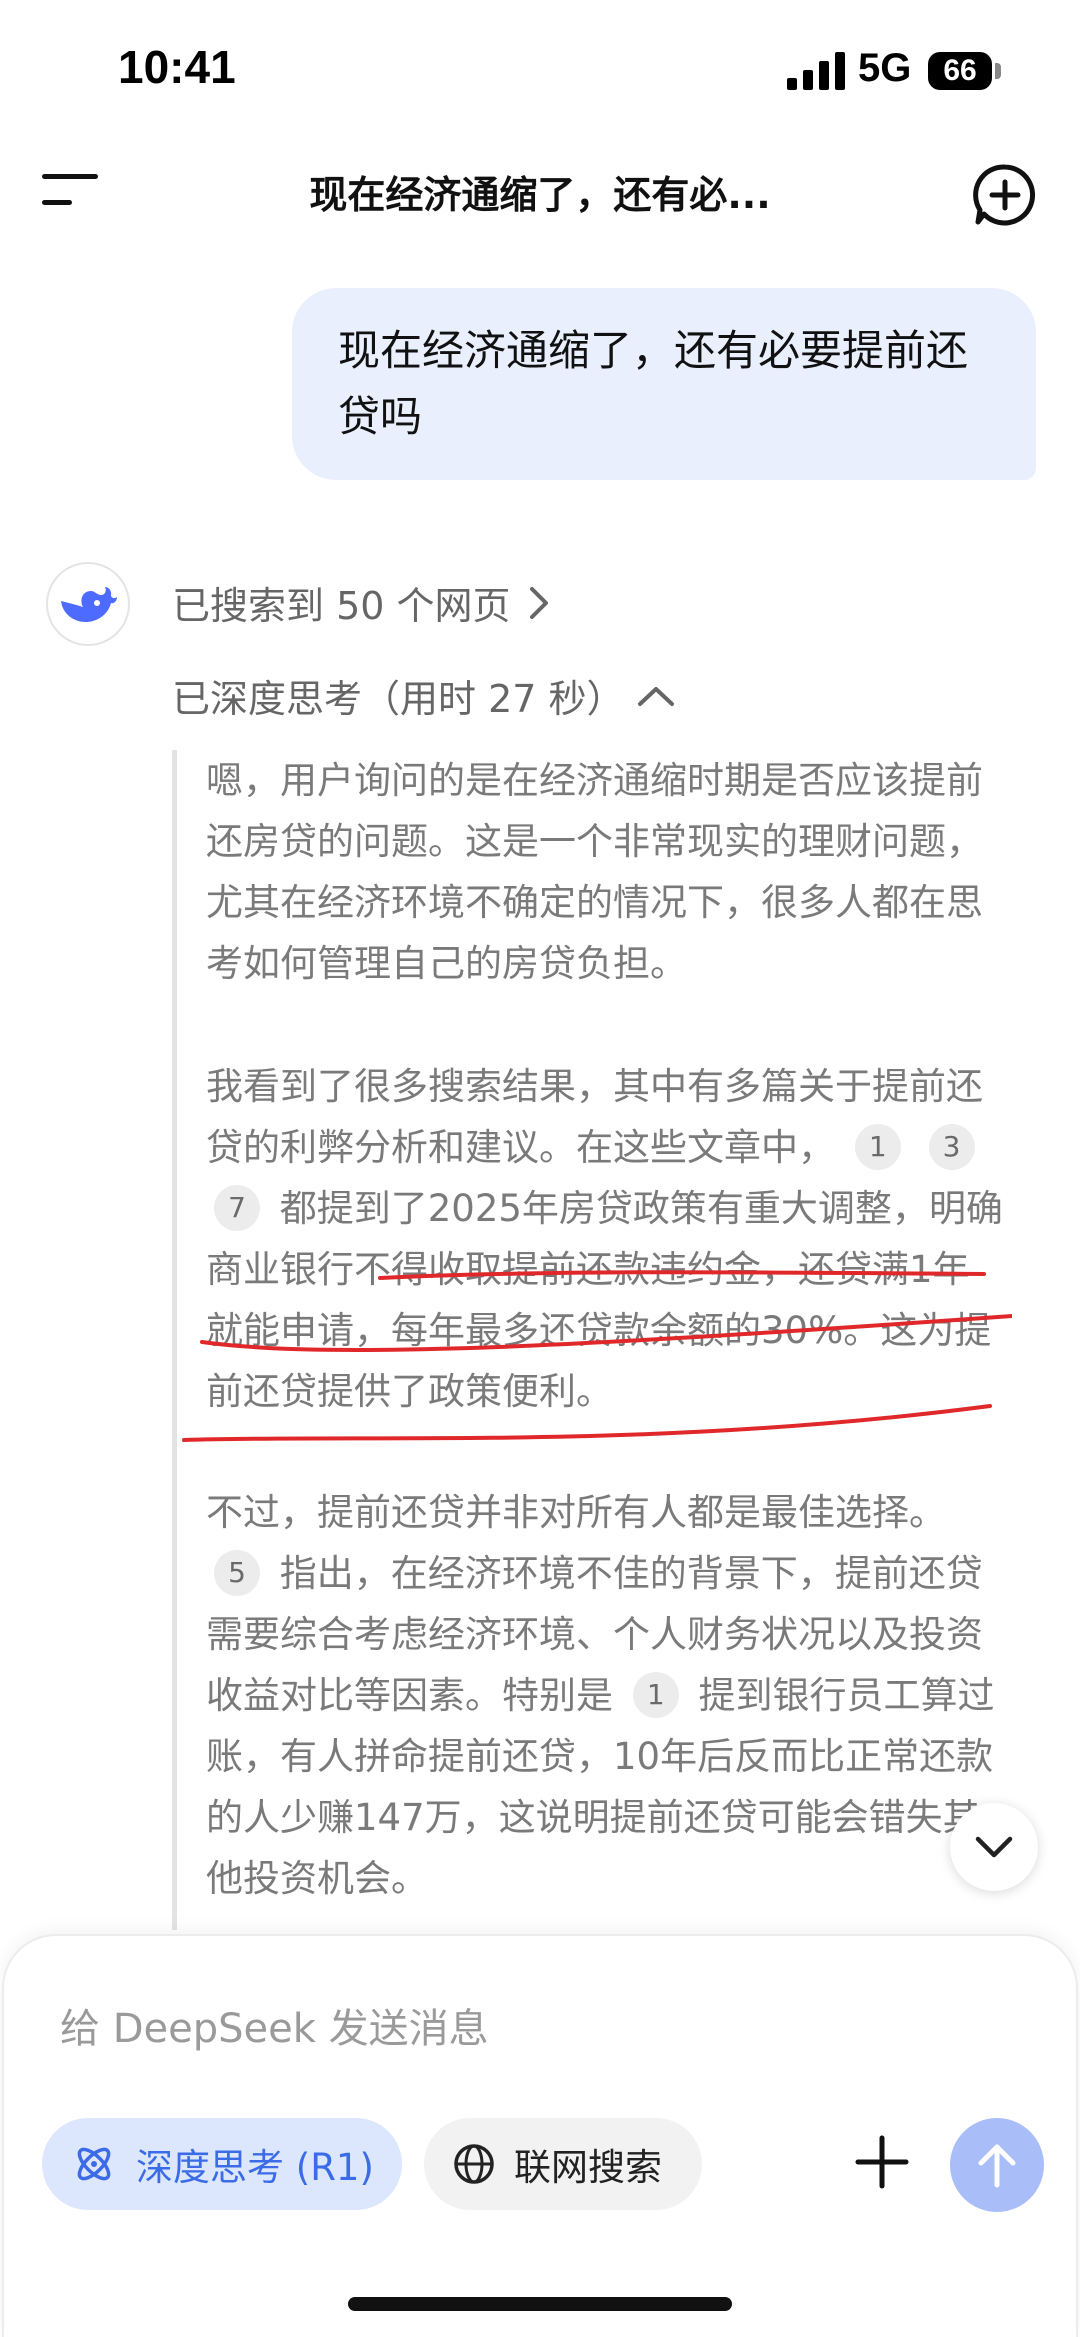 Image resolution: width=1080 pixels, height=2337 pixels. What do you see at coordinates (255, 2167) in the screenshot?
I see `deep-think-label: 深度思考 (R1)` at bounding box center [255, 2167].